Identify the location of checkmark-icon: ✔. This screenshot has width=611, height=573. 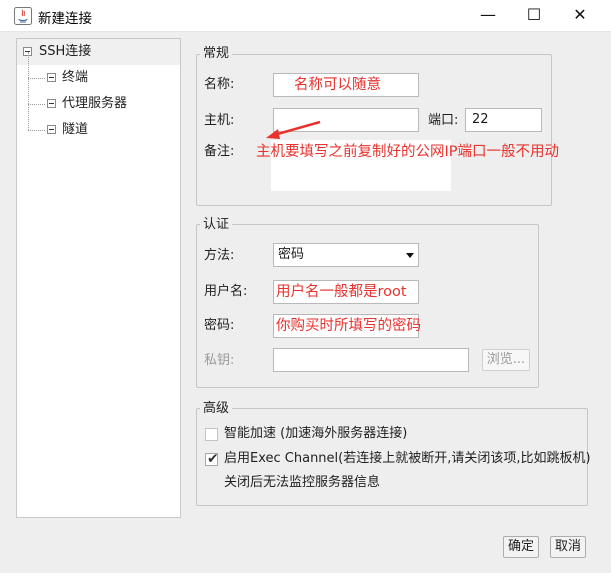
(213, 459).